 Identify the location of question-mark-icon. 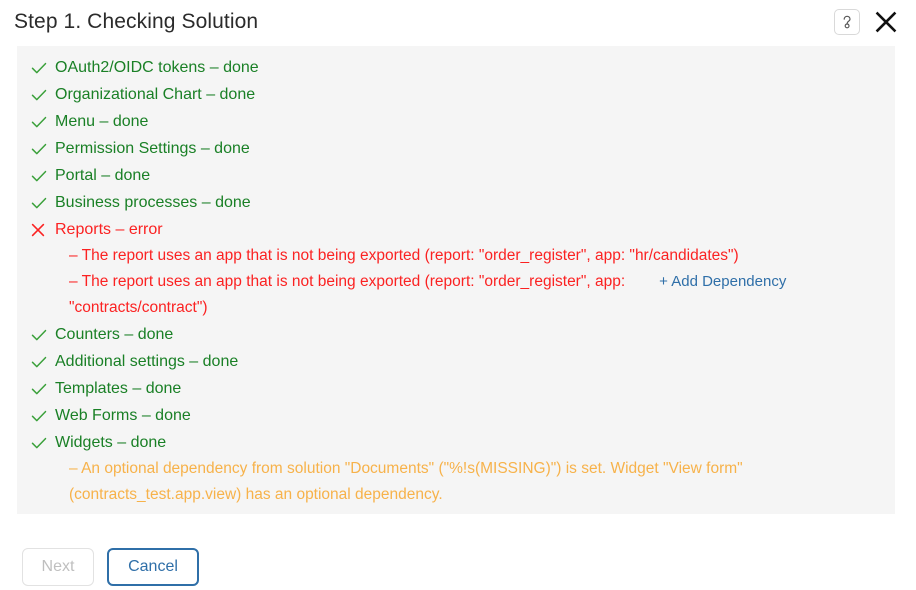
(847, 22).